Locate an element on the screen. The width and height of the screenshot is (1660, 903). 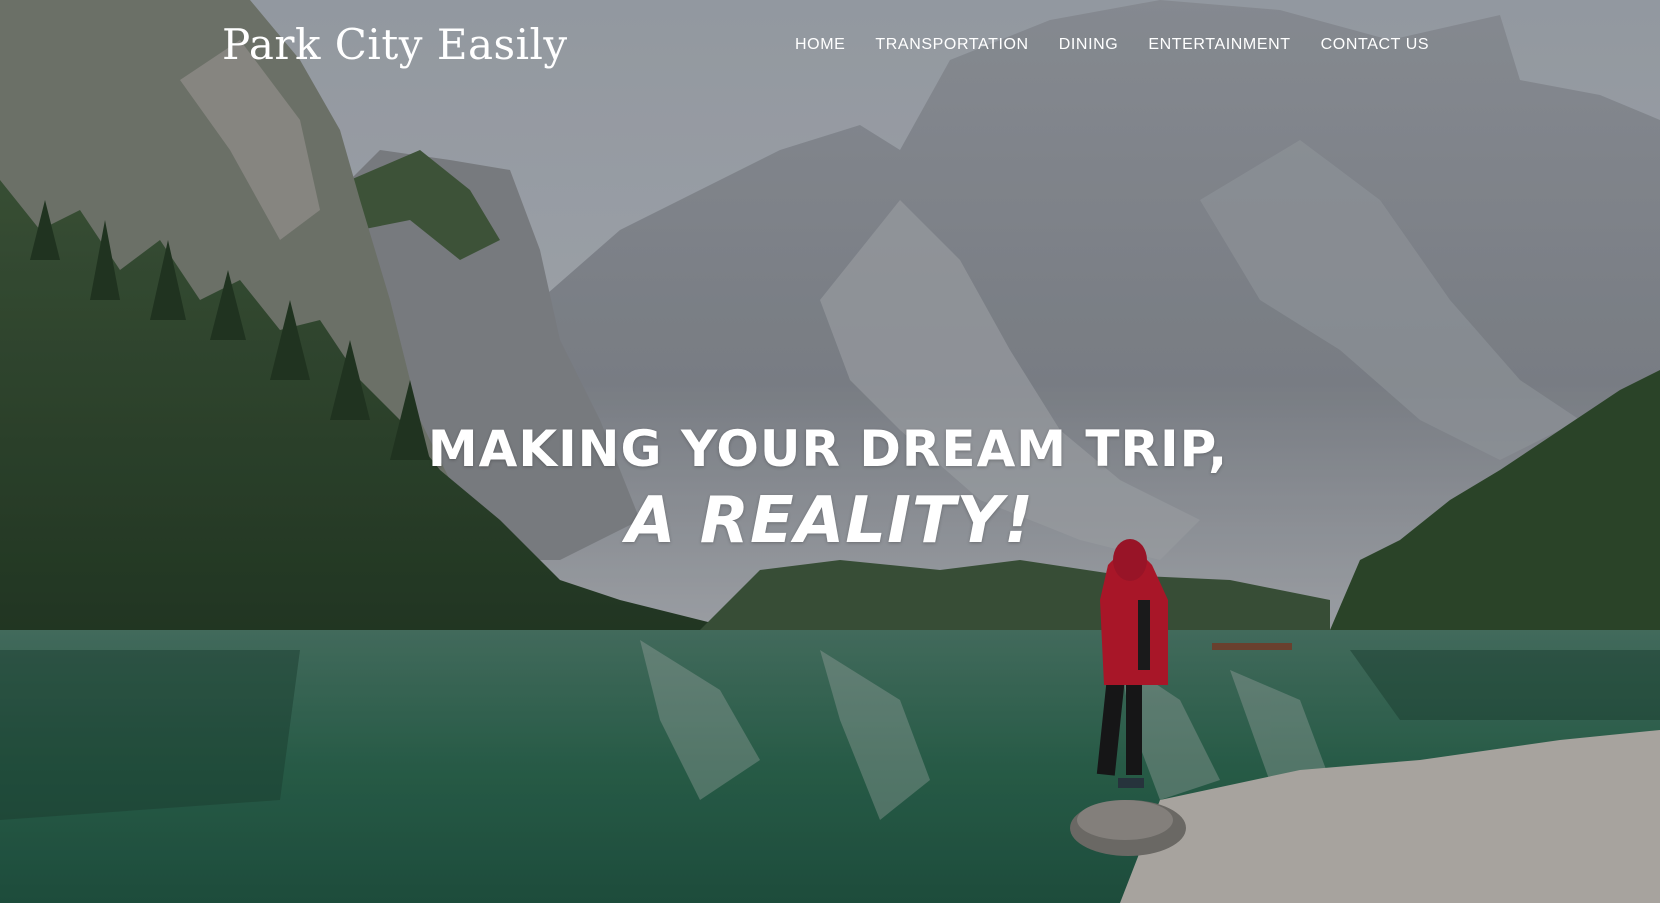
headline-line-2: A REALITY! is located at coordinates (830, 521).